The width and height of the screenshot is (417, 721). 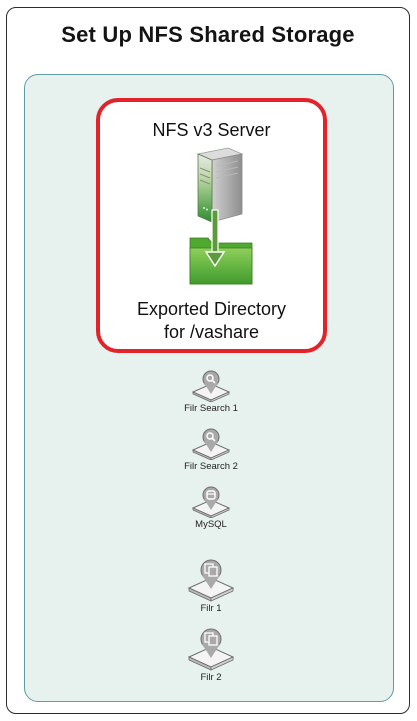 I want to click on exported-directory-line2: for /vashare, so click(x=211, y=332).